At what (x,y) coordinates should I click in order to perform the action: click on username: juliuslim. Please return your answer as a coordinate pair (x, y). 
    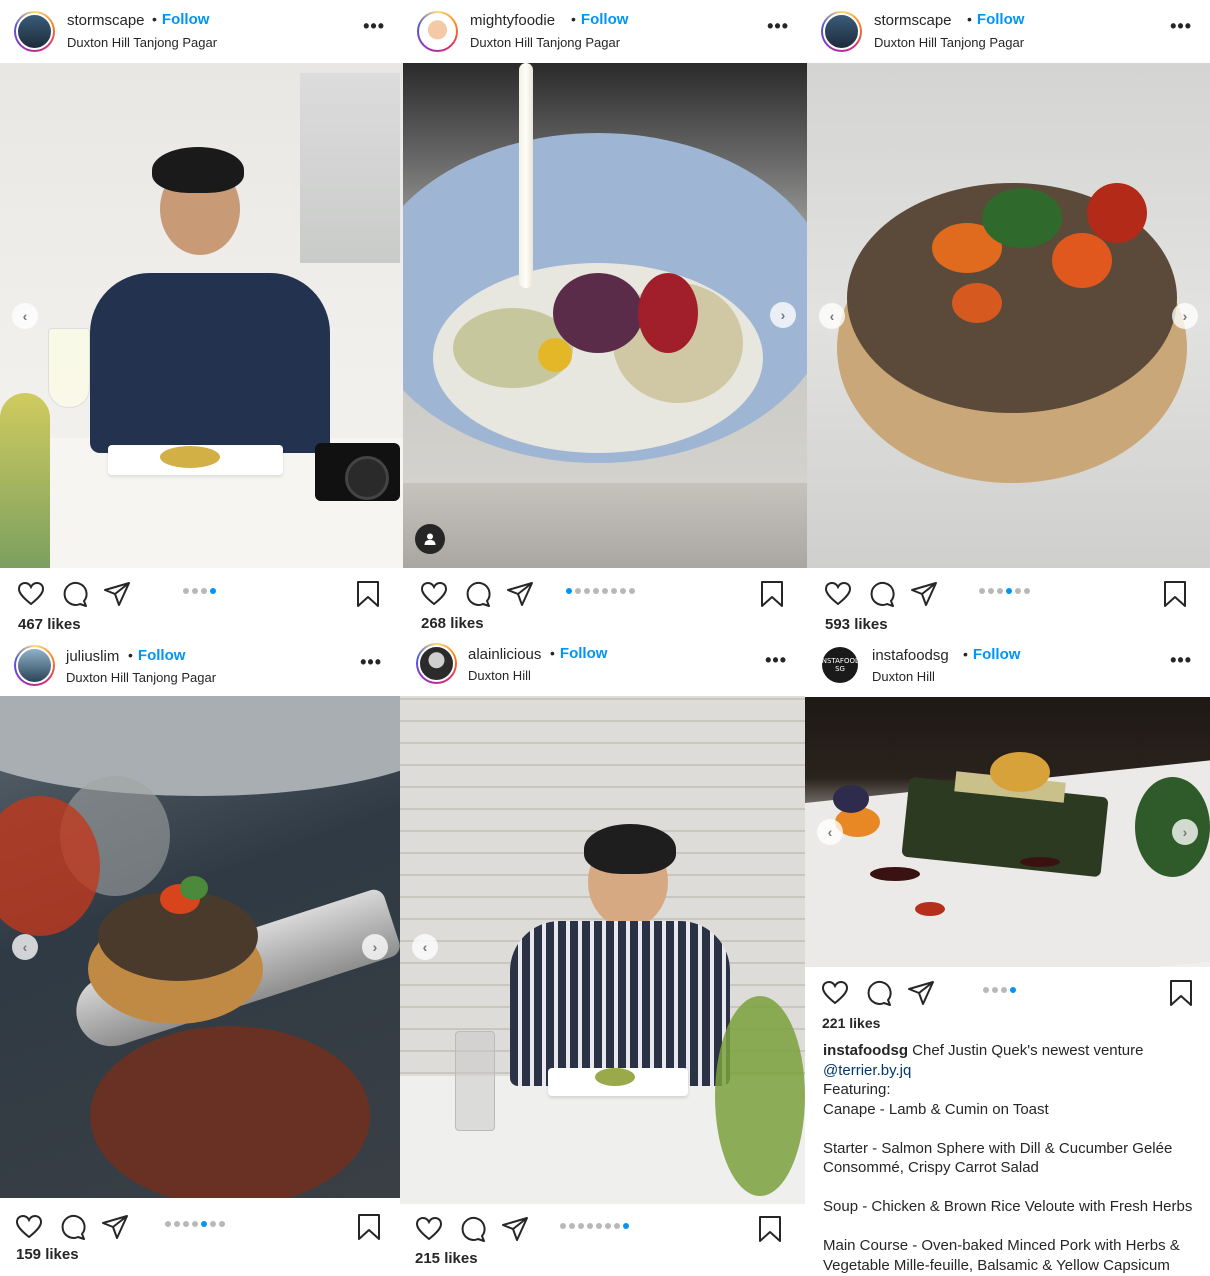
    Looking at the image, I should click on (92, 656).